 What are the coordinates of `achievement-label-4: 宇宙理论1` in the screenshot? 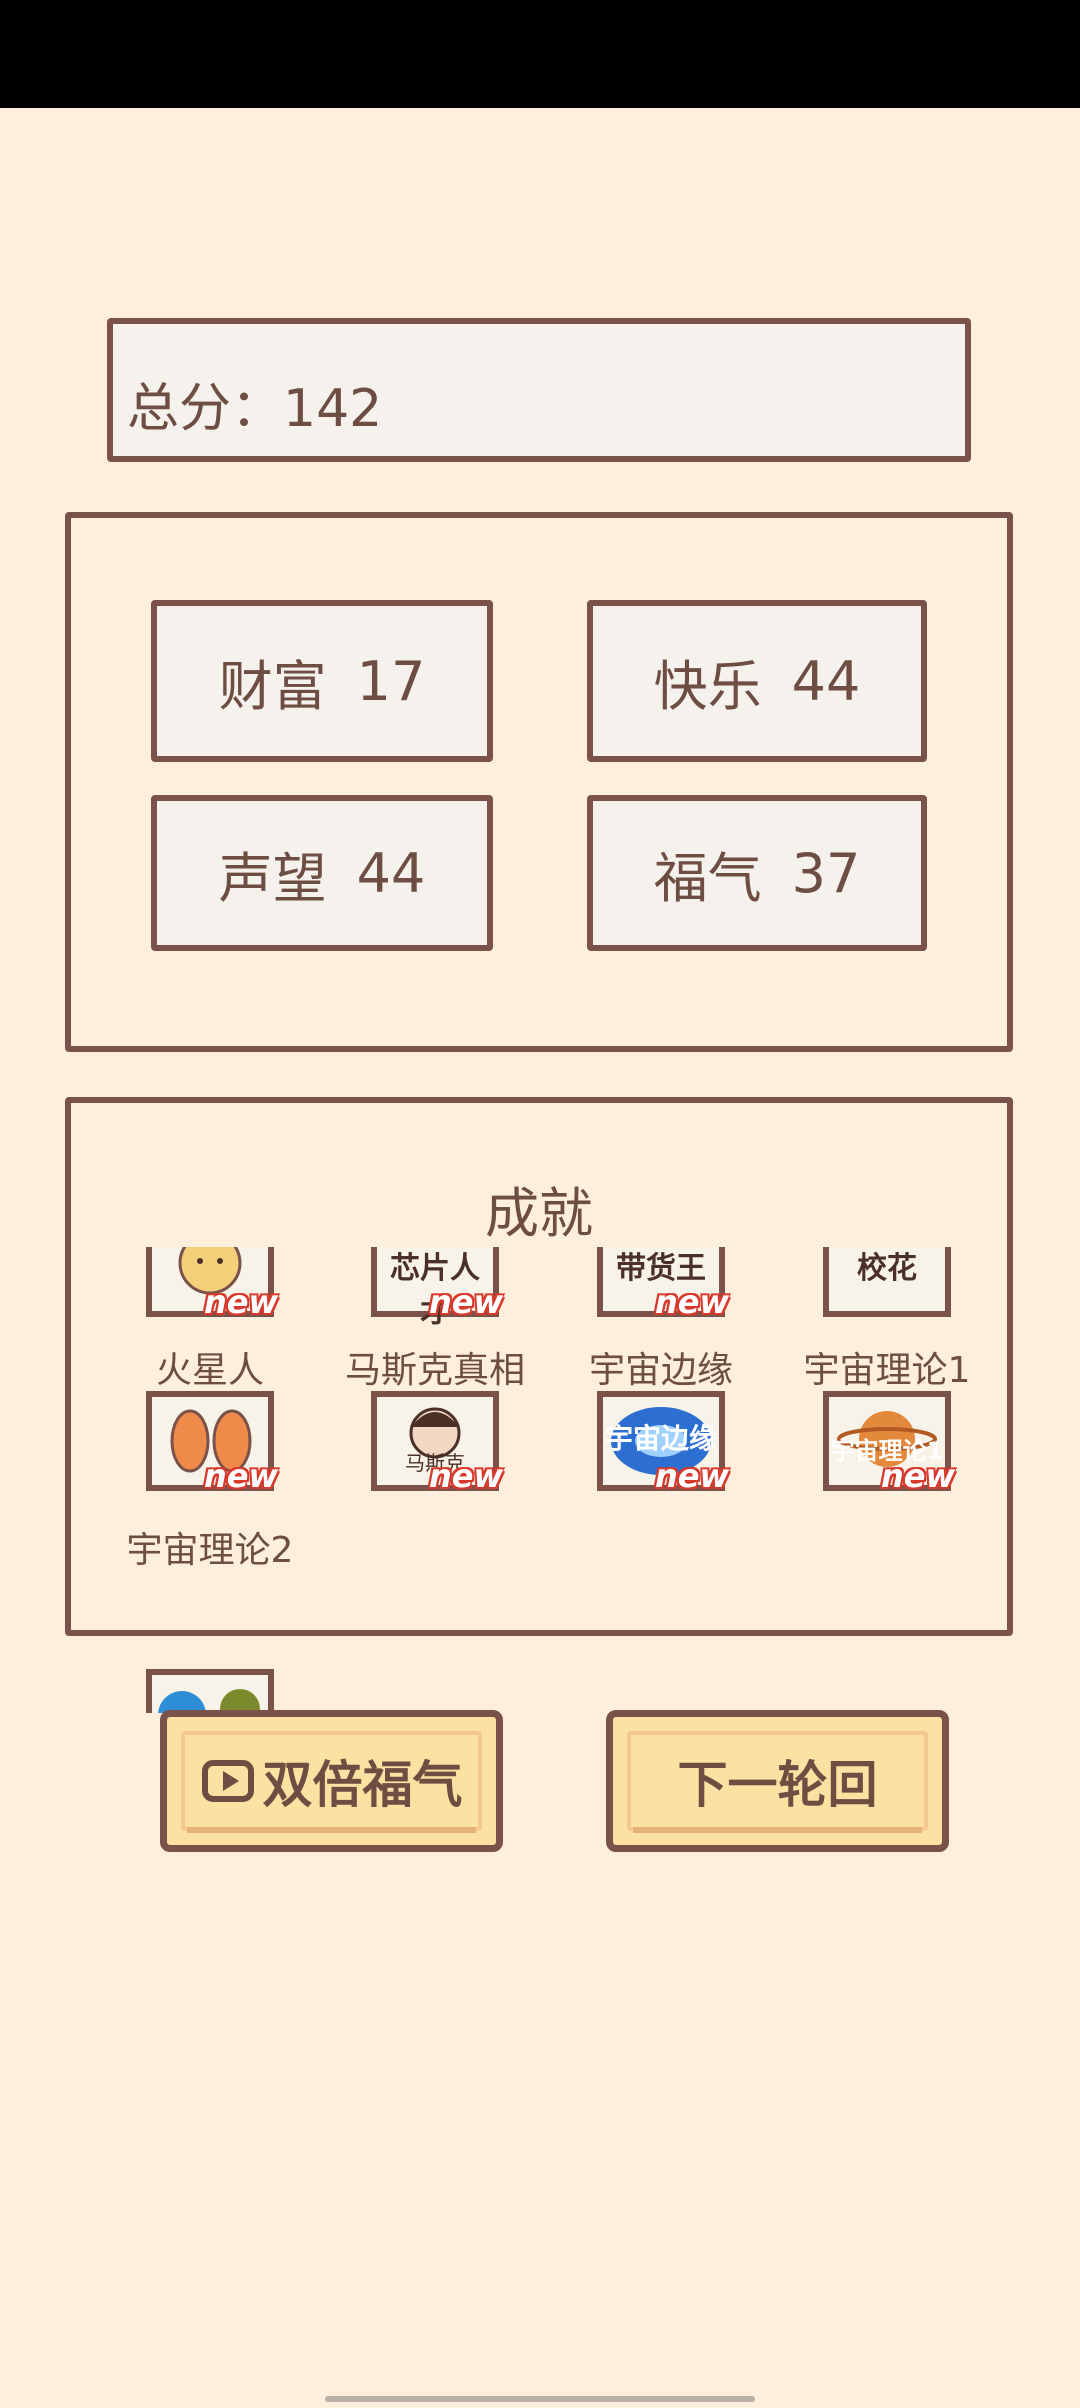 It's located at (887, 1370).